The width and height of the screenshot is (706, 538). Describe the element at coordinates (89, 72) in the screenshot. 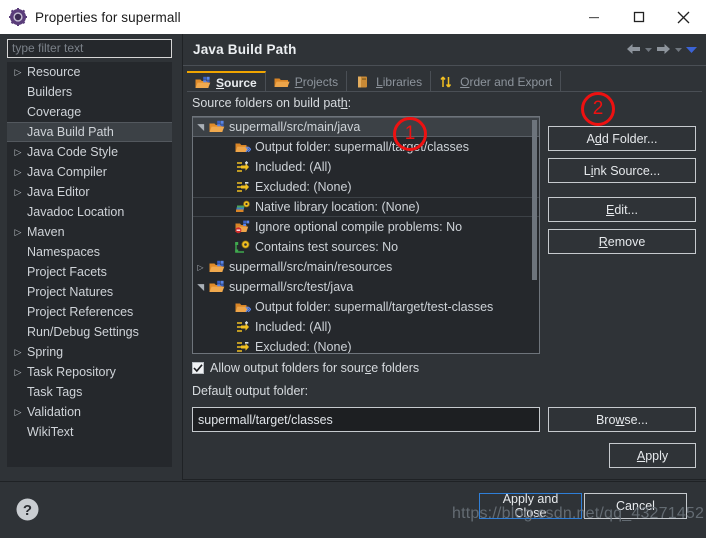

I see `sidebar-item-resource: ▷ Resource` at that location.